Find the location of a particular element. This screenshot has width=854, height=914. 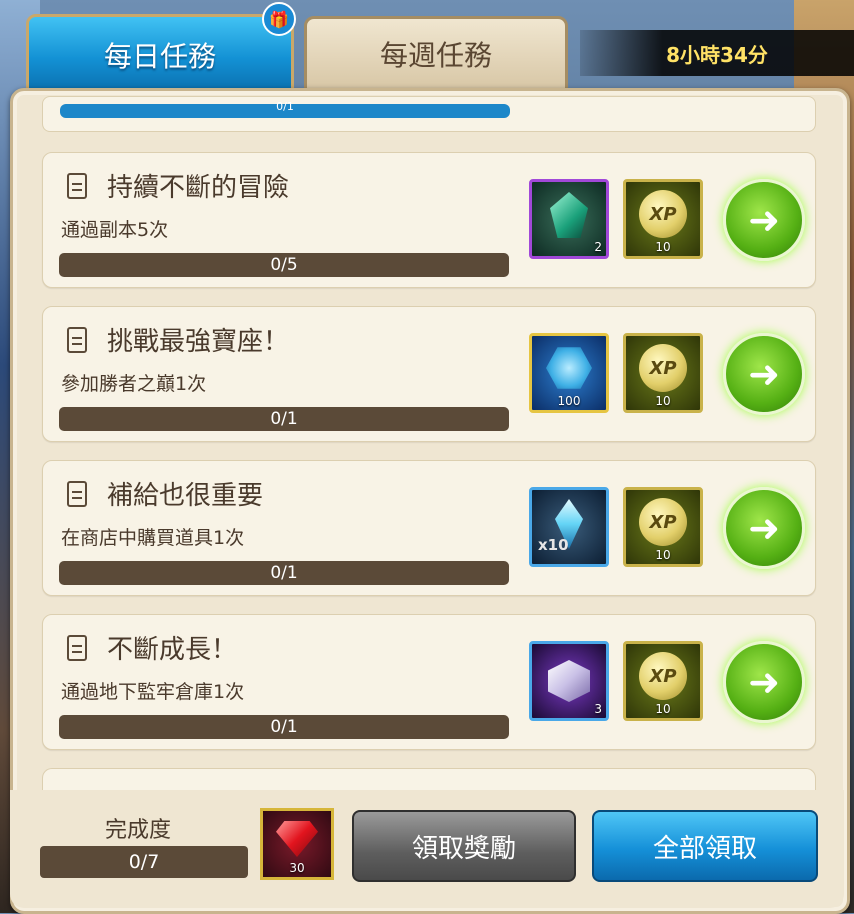

reward-crystal-icon: x10 is located at coordinates (569, 527).